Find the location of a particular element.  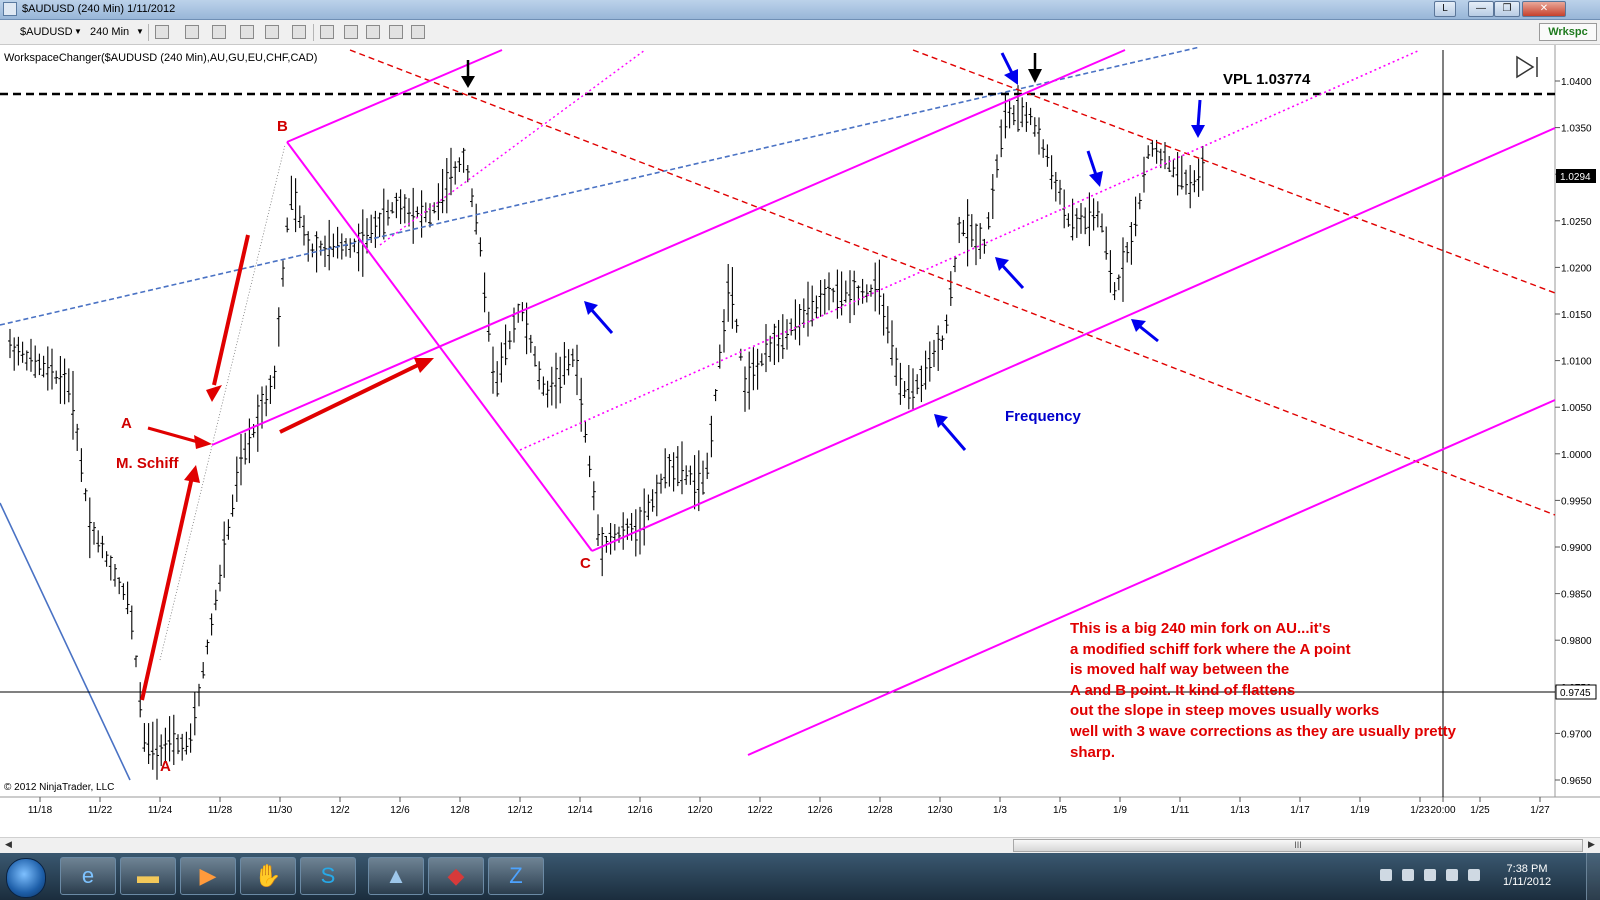

date-tick-label: 1/27 is located at coordinates (1540, 810).